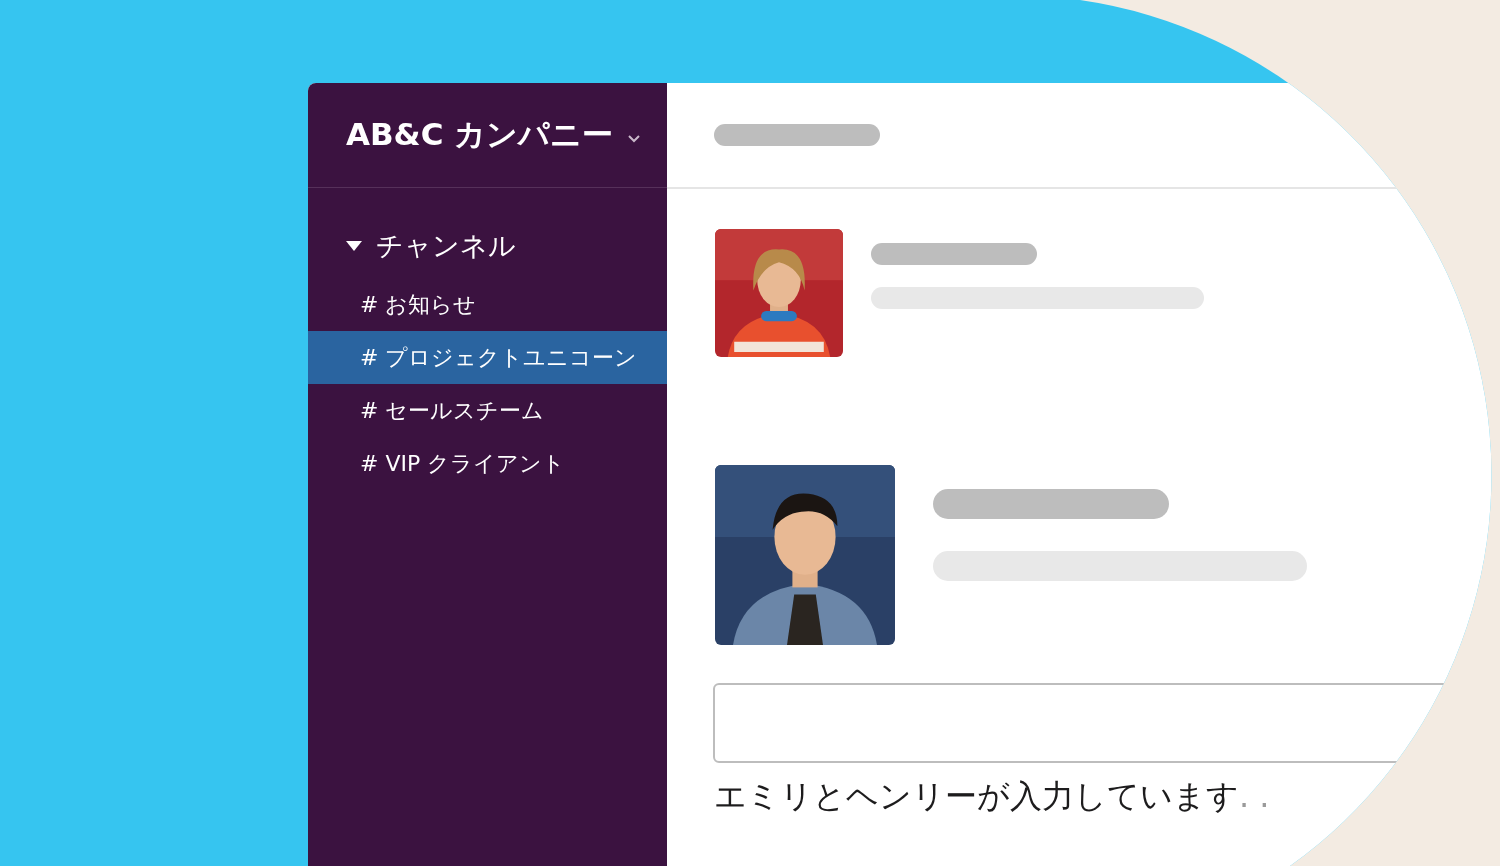  I want to click on channel-item: # プロジェクトユニコーン, so click(487, 357).